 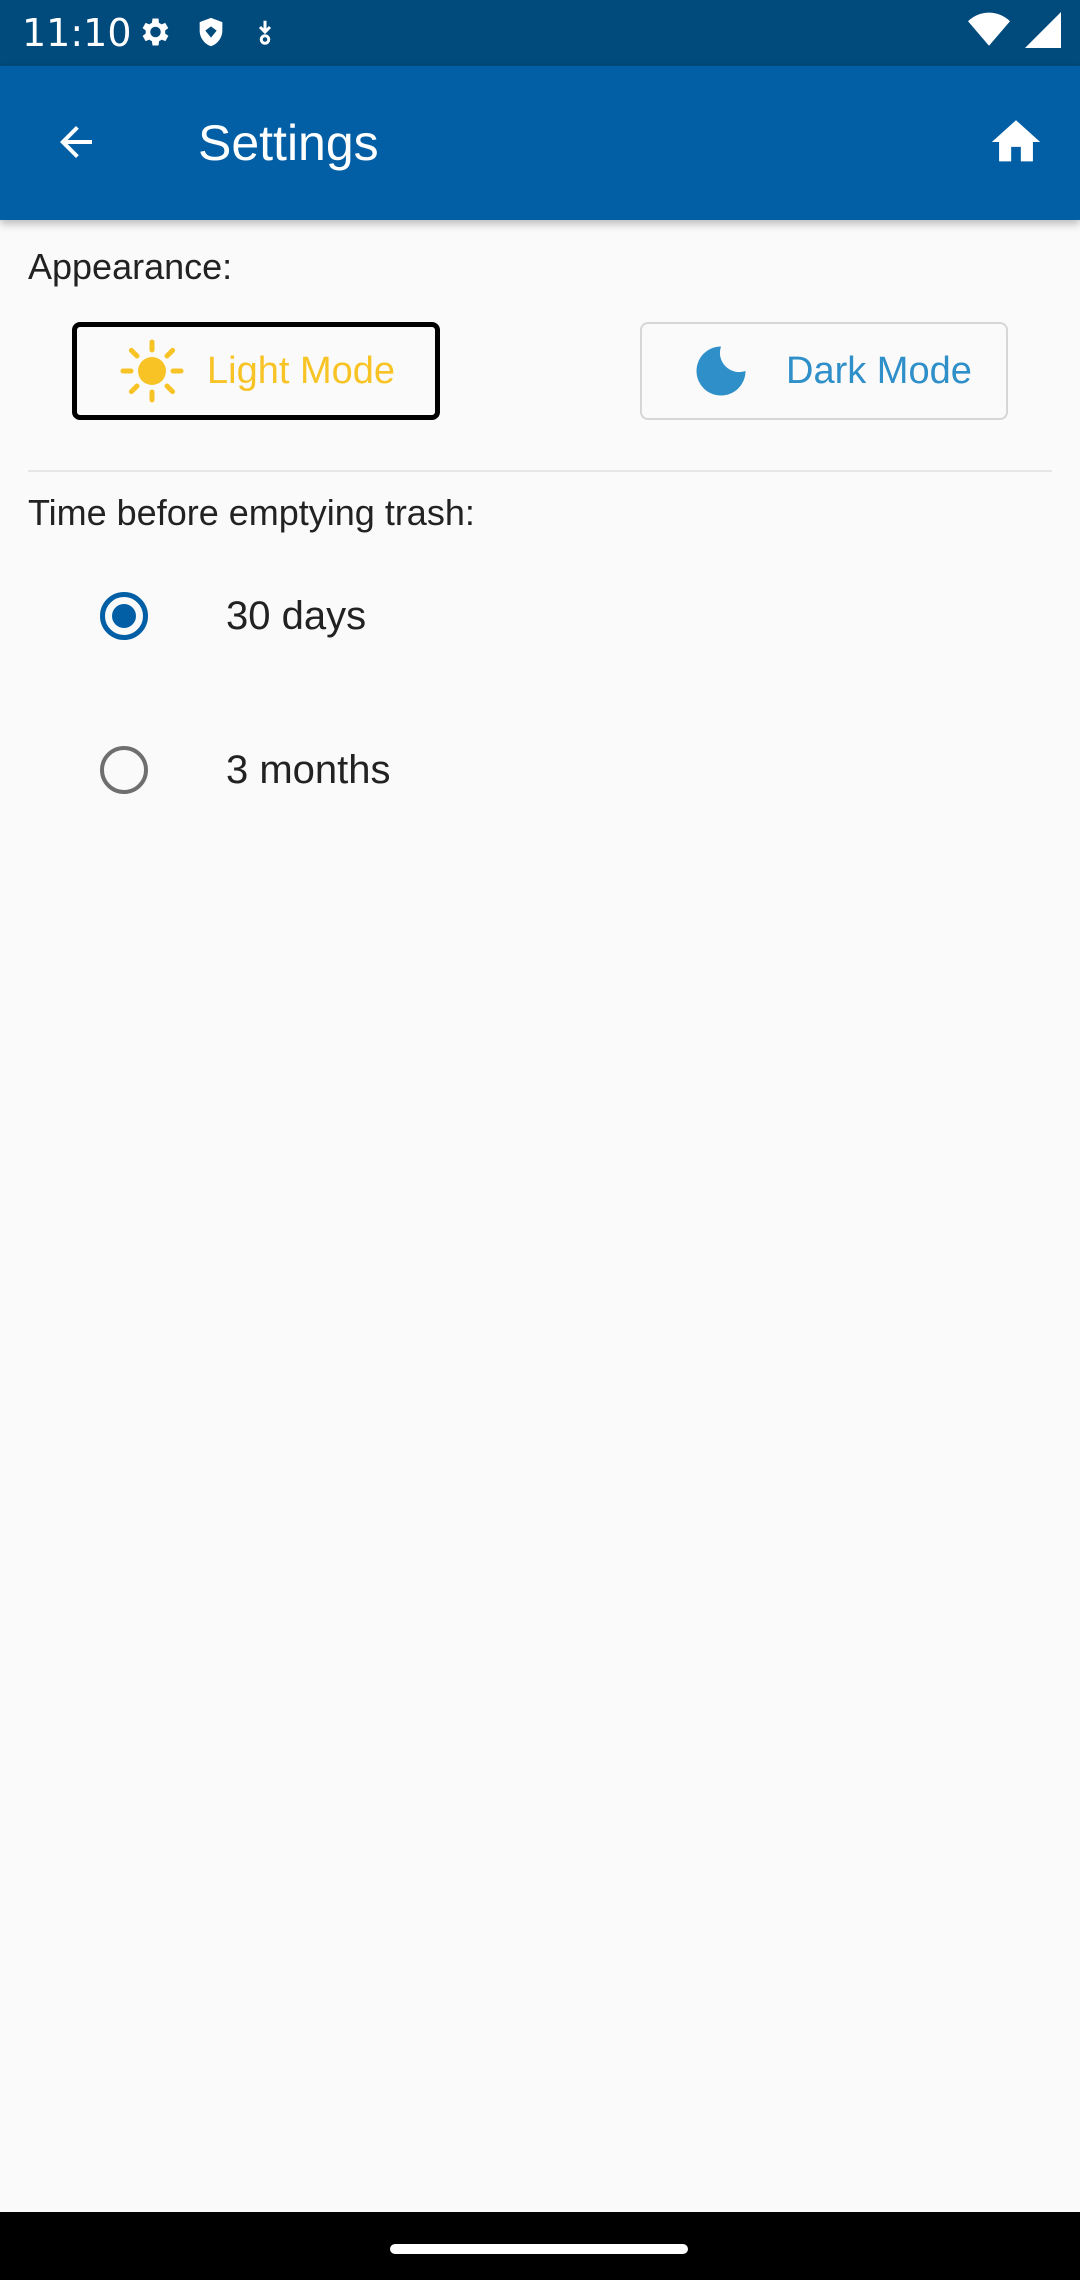 I want to click on shield-icon, so click(x=211, y=34).